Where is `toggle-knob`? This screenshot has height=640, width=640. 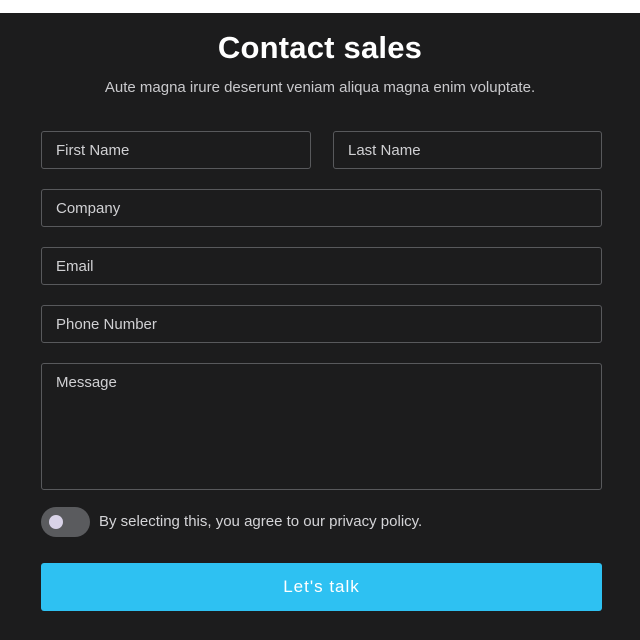
toggle-knob is located at coordinates (56, 522).